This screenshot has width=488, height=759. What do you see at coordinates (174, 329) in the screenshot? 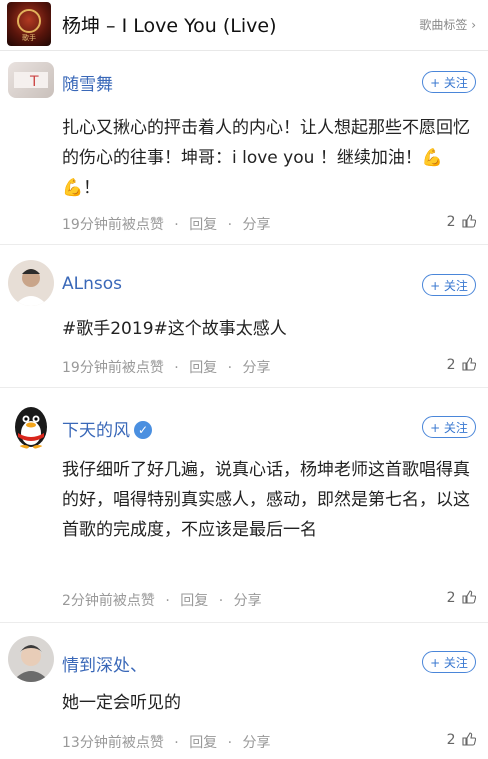
I see `comment-text: #歌手2019#这个故事太感人` at bounding box center [174, 329].